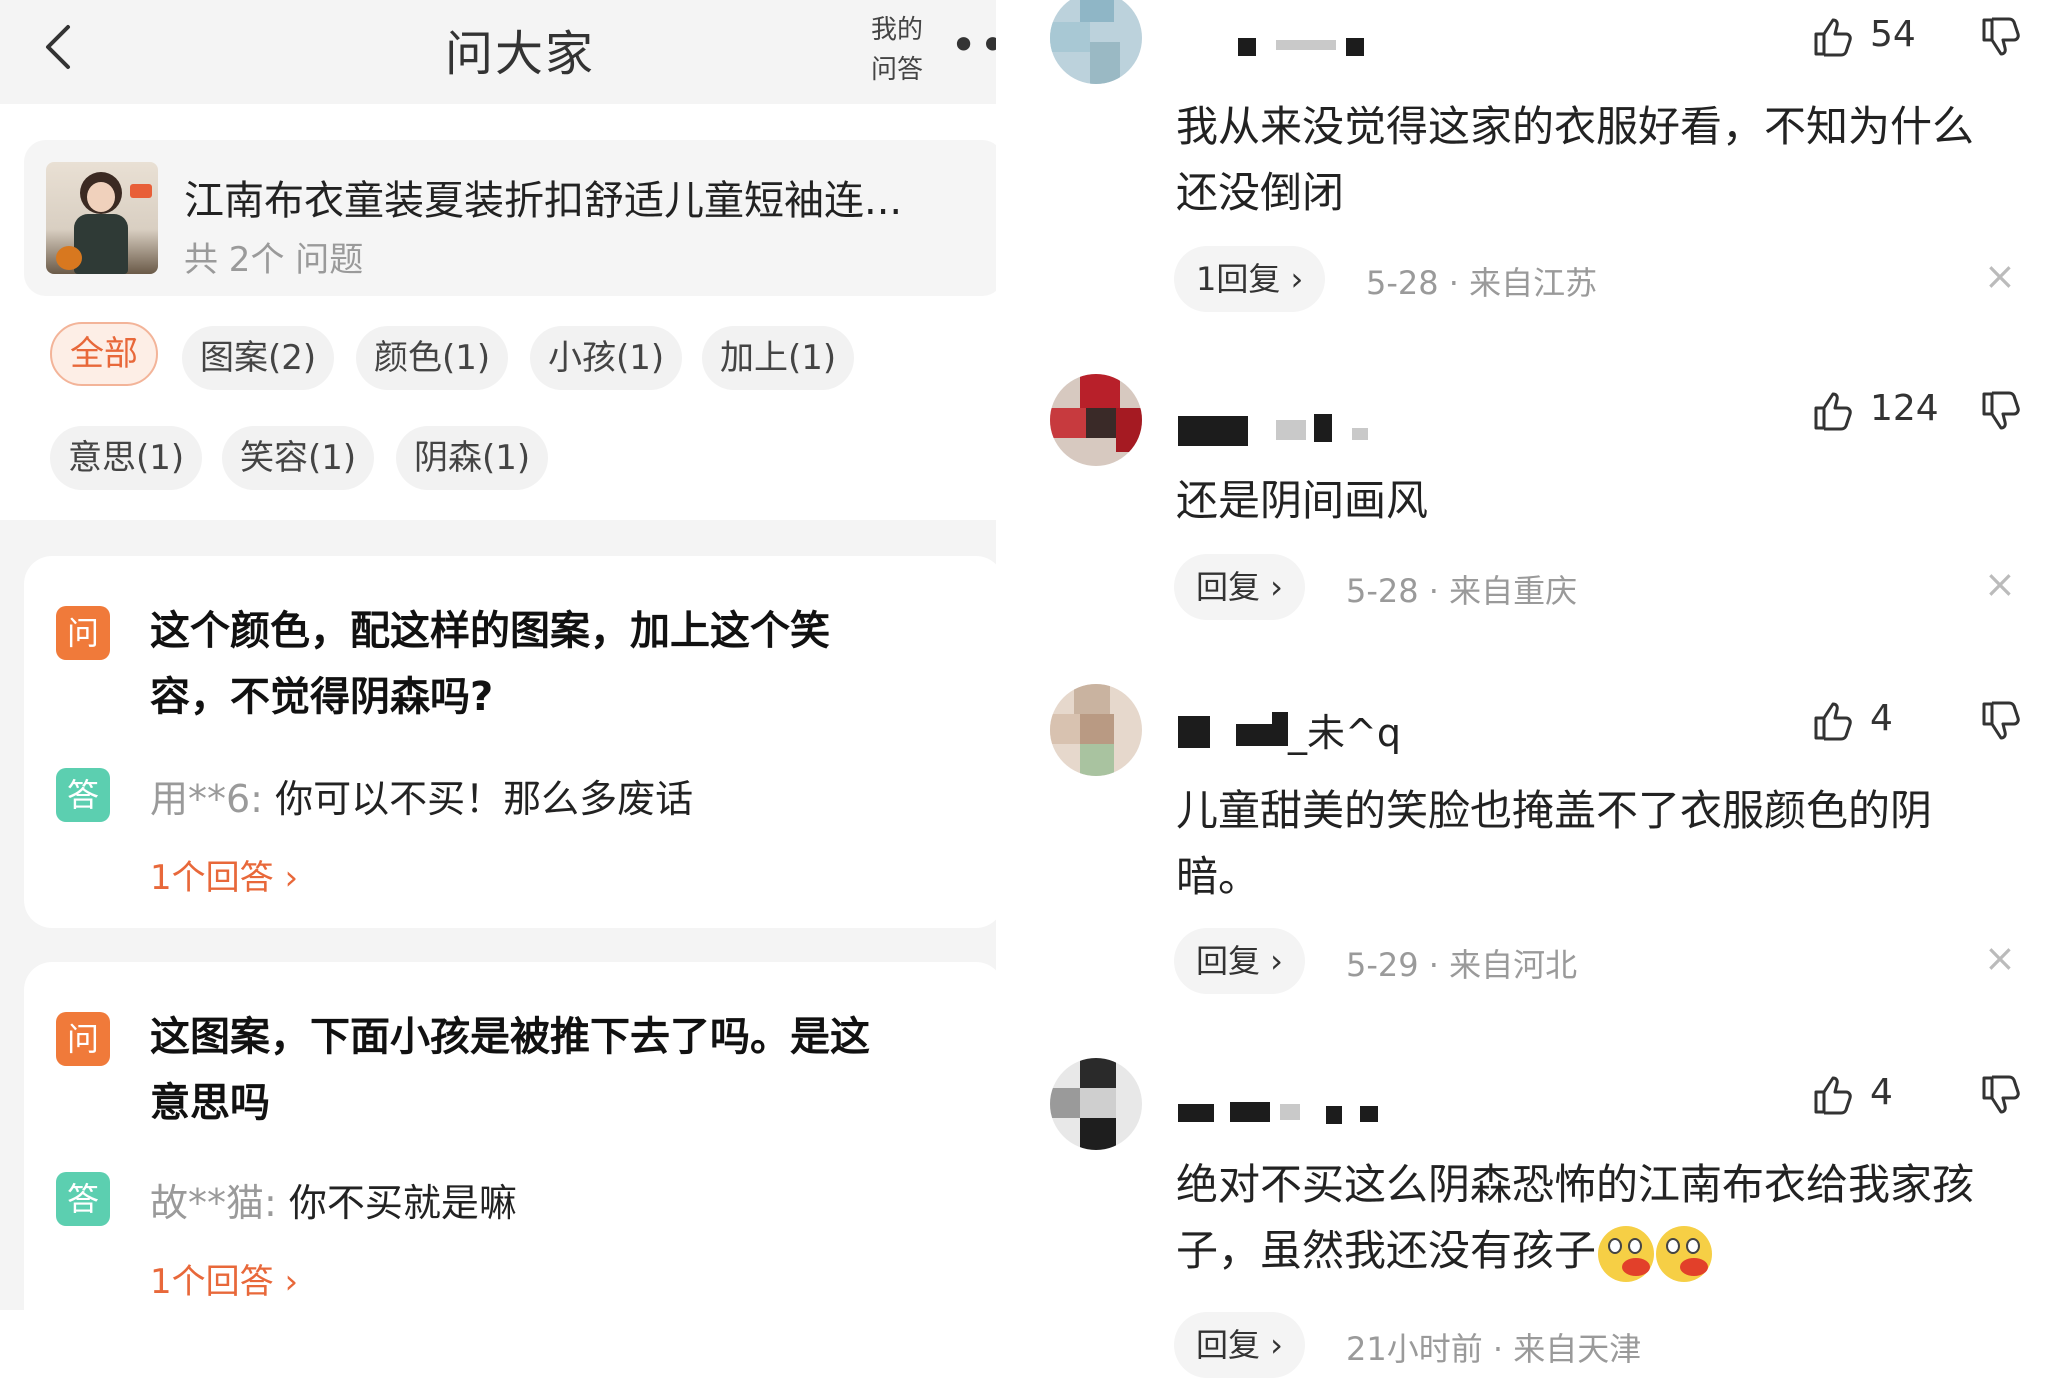 The width and height of the screenshot is (2072, 1384). Describe the element at coordinates (206, 799) in the screenshot. I see `answer-user: 用**6:` at that location.